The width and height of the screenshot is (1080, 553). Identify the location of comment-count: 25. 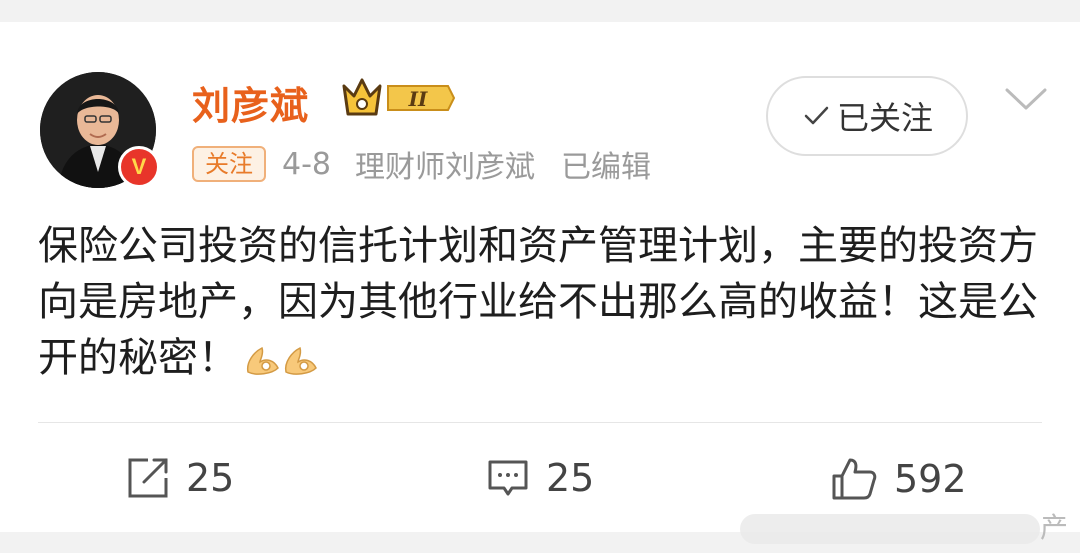
(570, 478).